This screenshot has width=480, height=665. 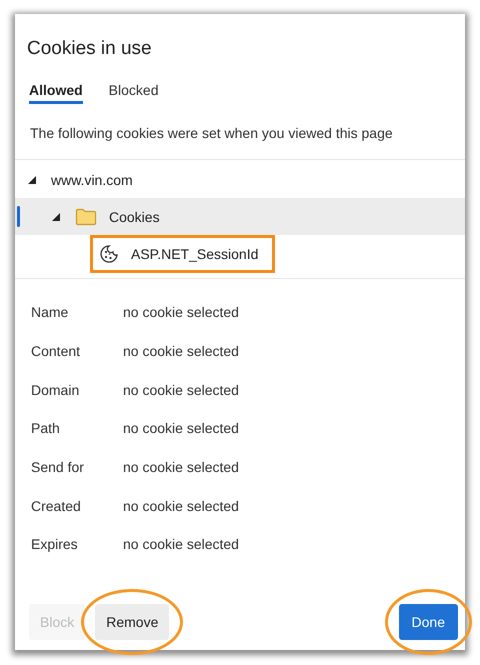 I want to click on detail-label: Name, so click(x=50, y=312).